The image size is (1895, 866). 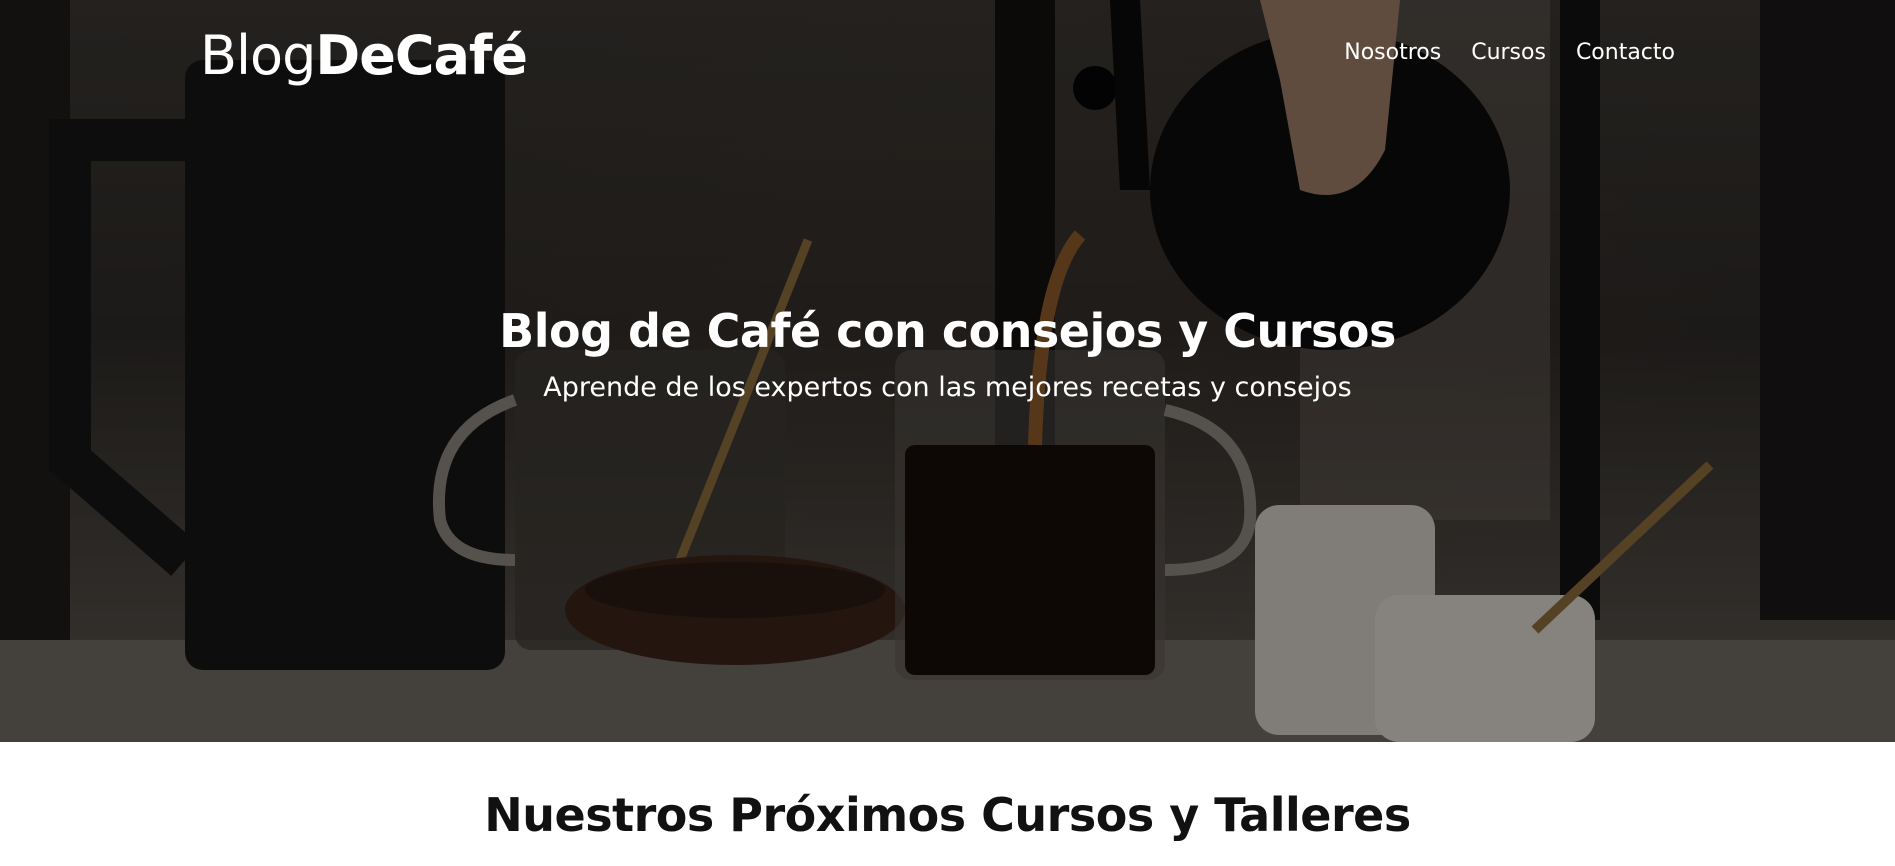 I want to click on site-logo: BlogDeCafé, so click(x=364, y=56).